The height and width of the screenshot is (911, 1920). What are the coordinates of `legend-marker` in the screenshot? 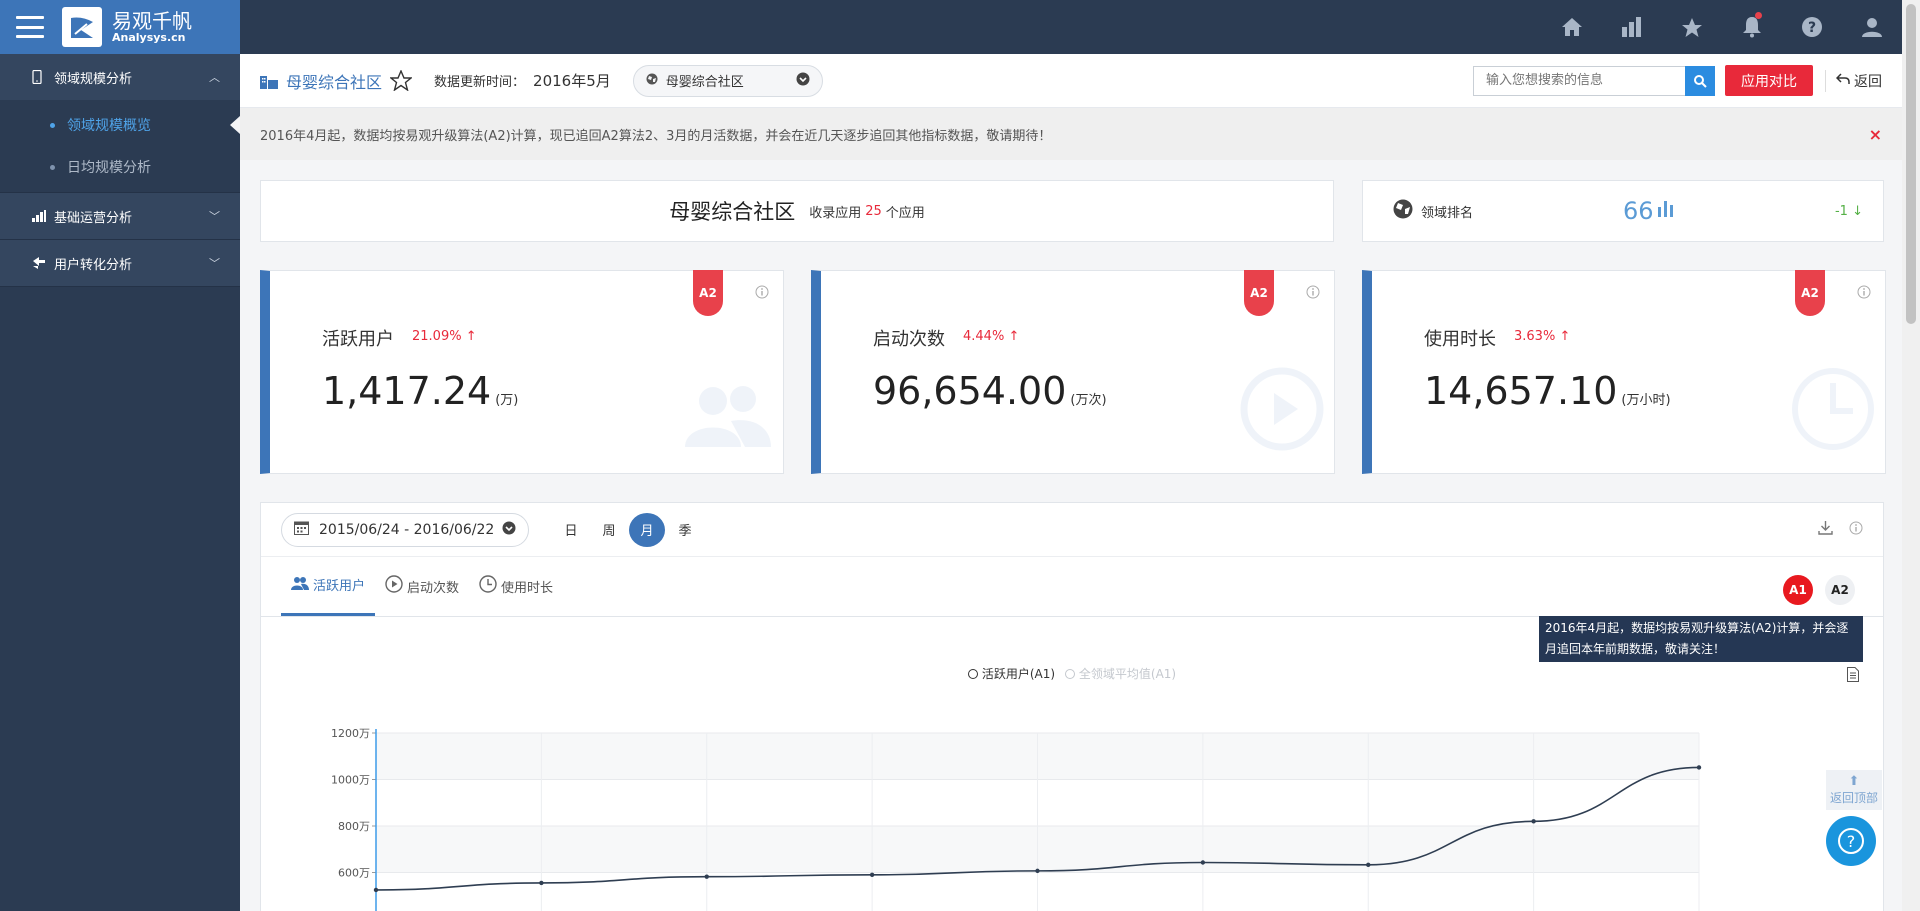 It's located at (1069, 673).